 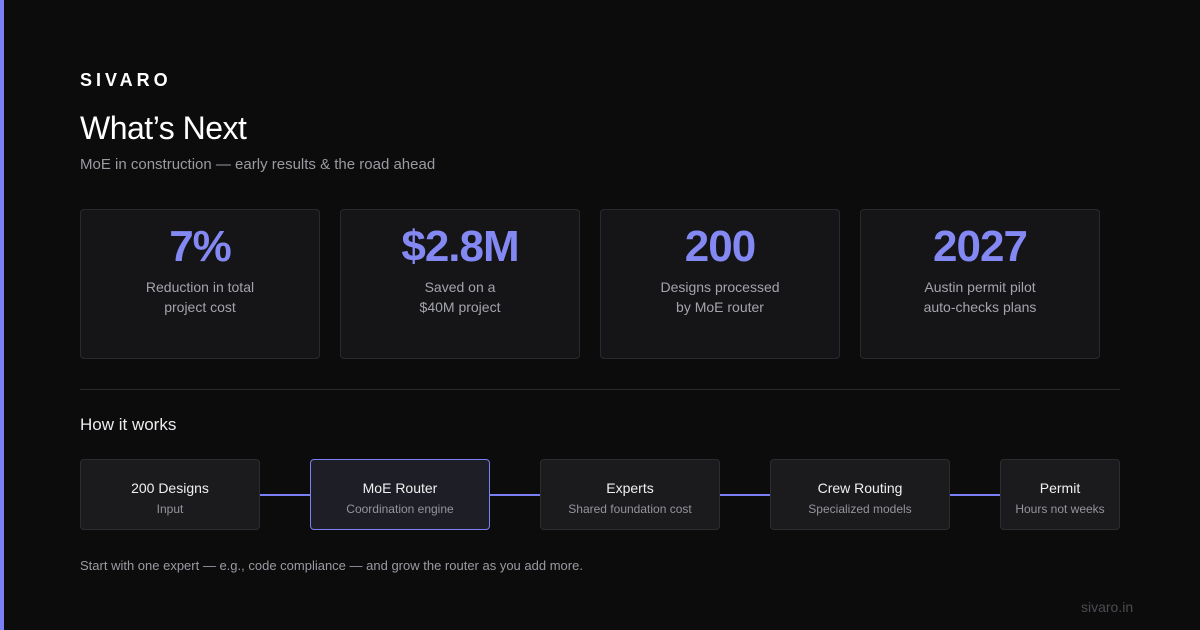 I want to click on flow-step-designs: 200 Designs Input, so click(x=170, y=494).